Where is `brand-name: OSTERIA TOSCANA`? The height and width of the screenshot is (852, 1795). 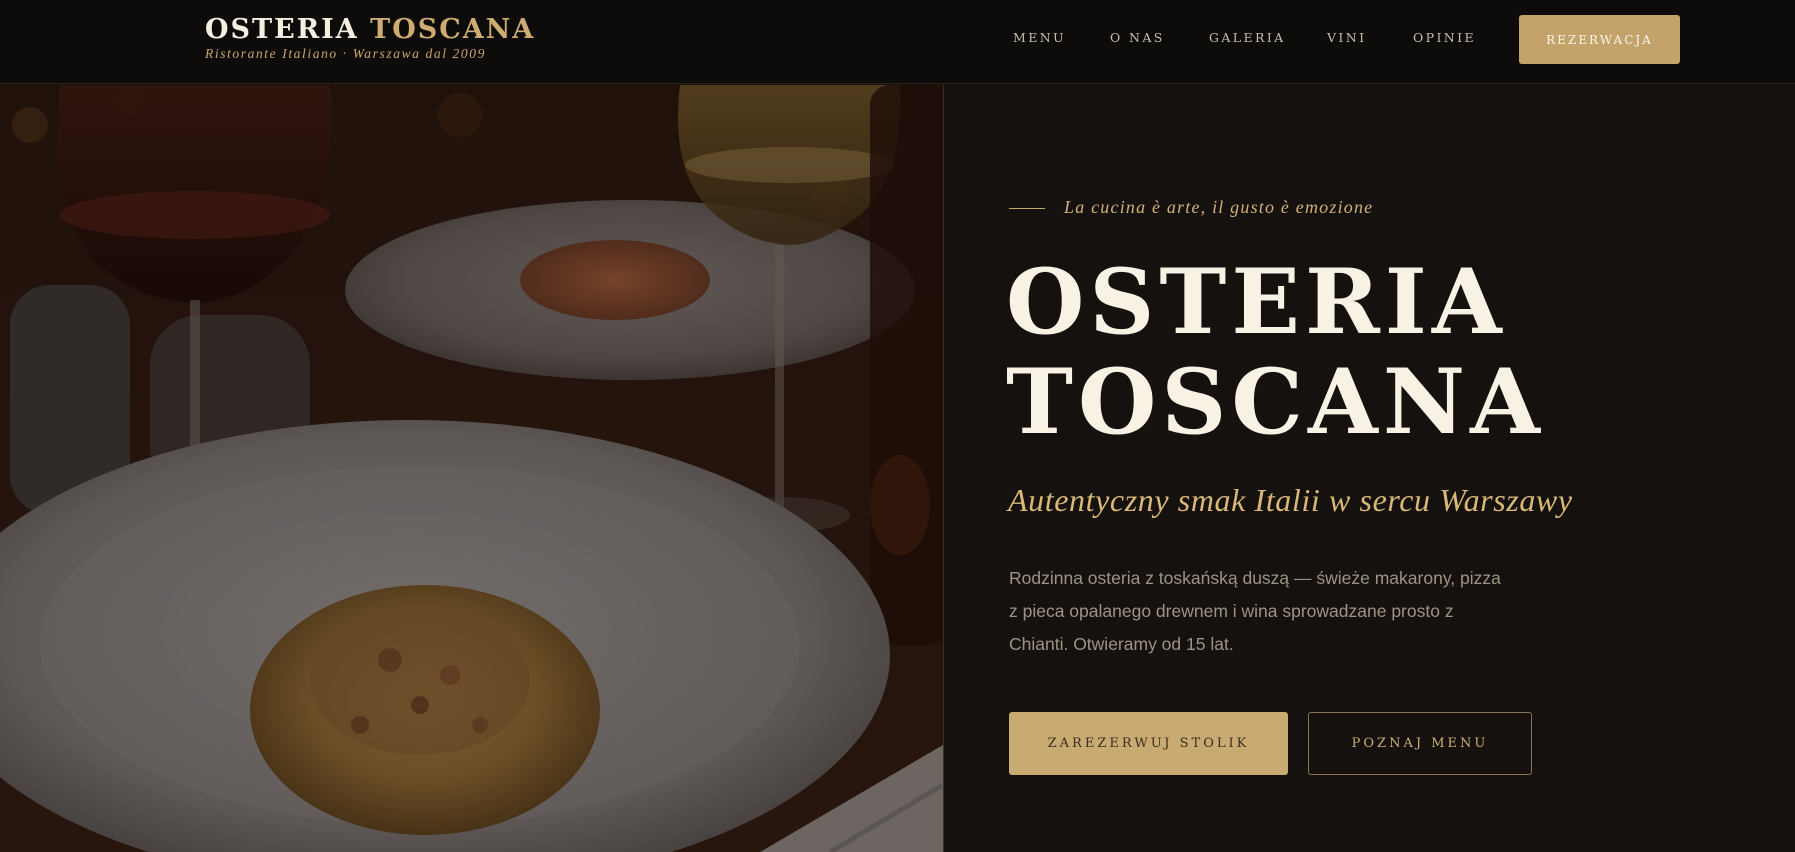
brand-name: OSTERIA TOSCANA is located at coordinates (370, 30).